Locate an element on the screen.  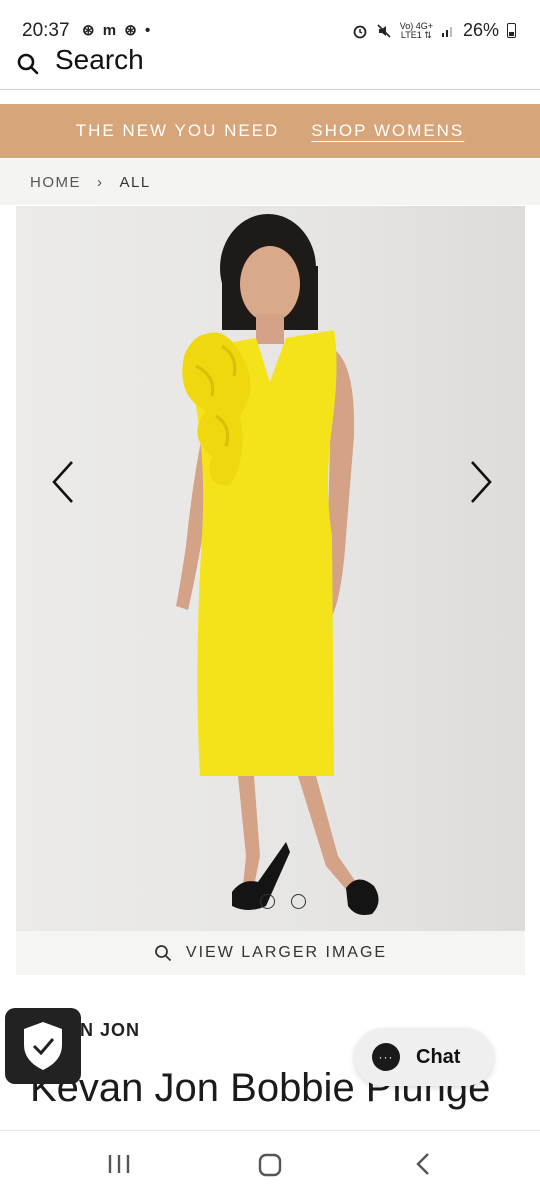
shield-check-icon is located at coordinates (43, 1046).